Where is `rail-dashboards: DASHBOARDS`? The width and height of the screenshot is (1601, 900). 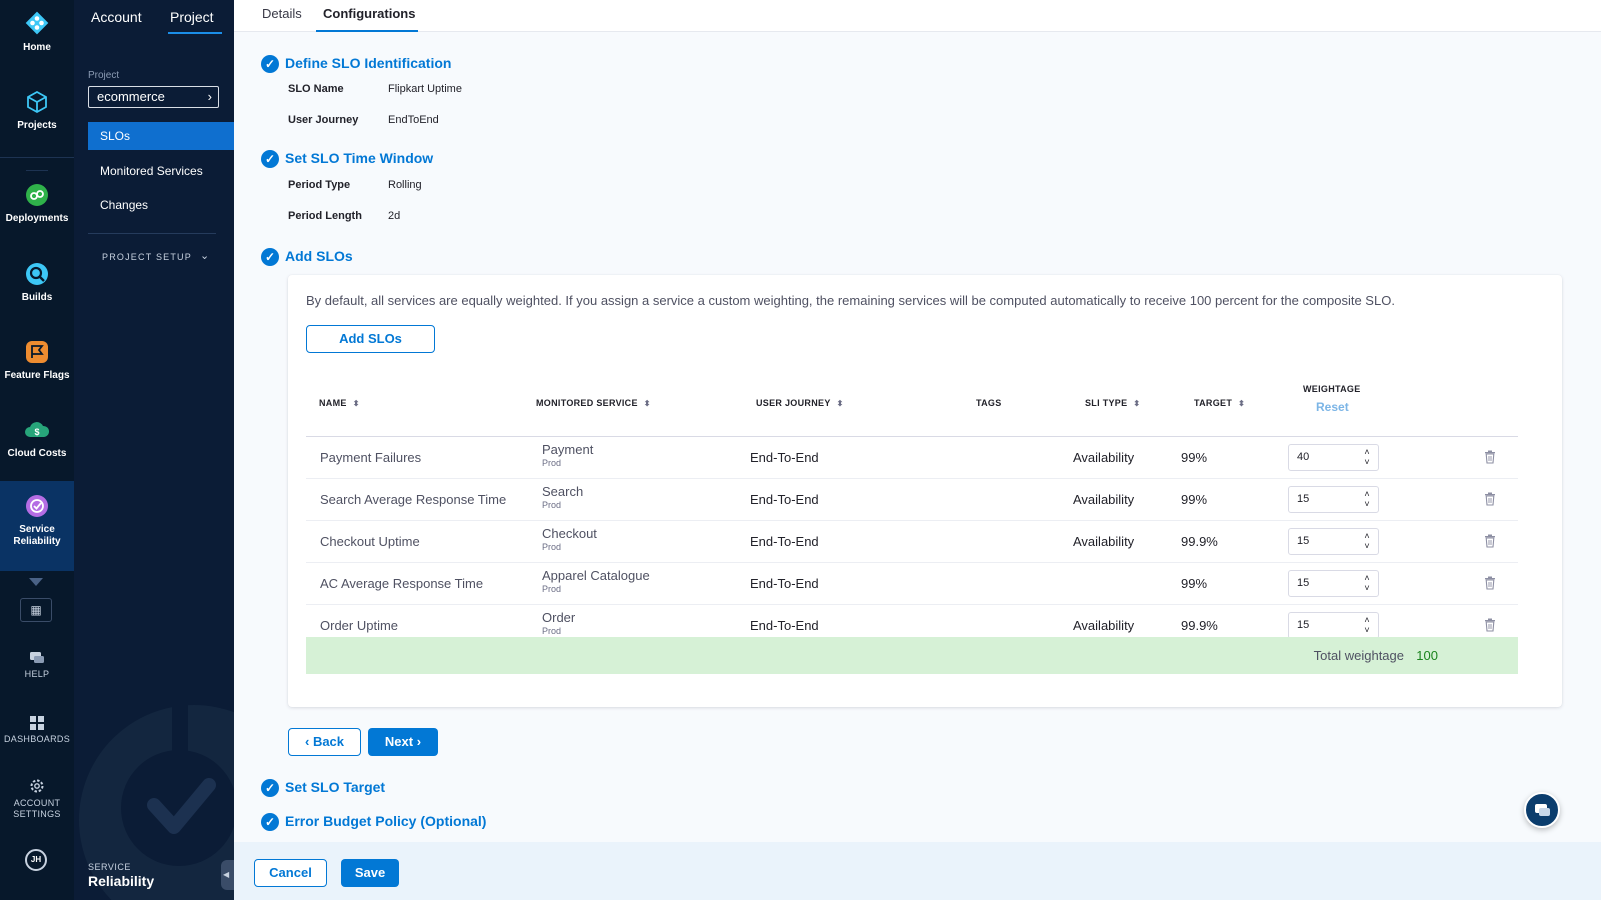 rail-dashboards: DASHBOARDS is located at coordinates (37, 730).